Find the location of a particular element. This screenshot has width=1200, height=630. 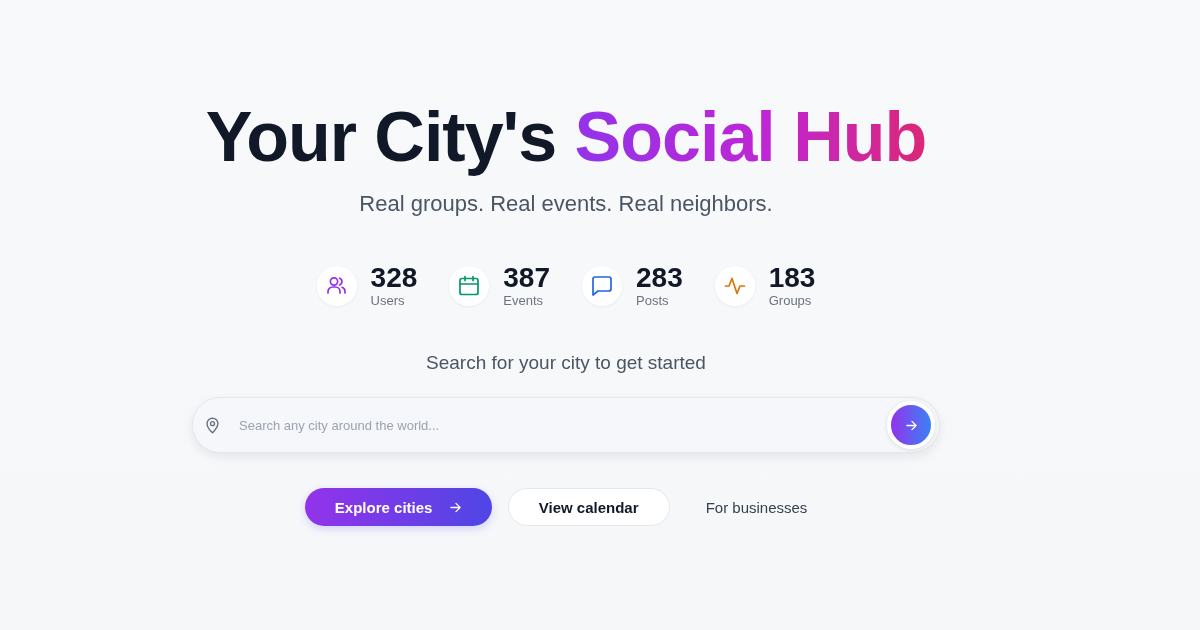

explore-button: Explore cities is located at coordinates (398, 507).